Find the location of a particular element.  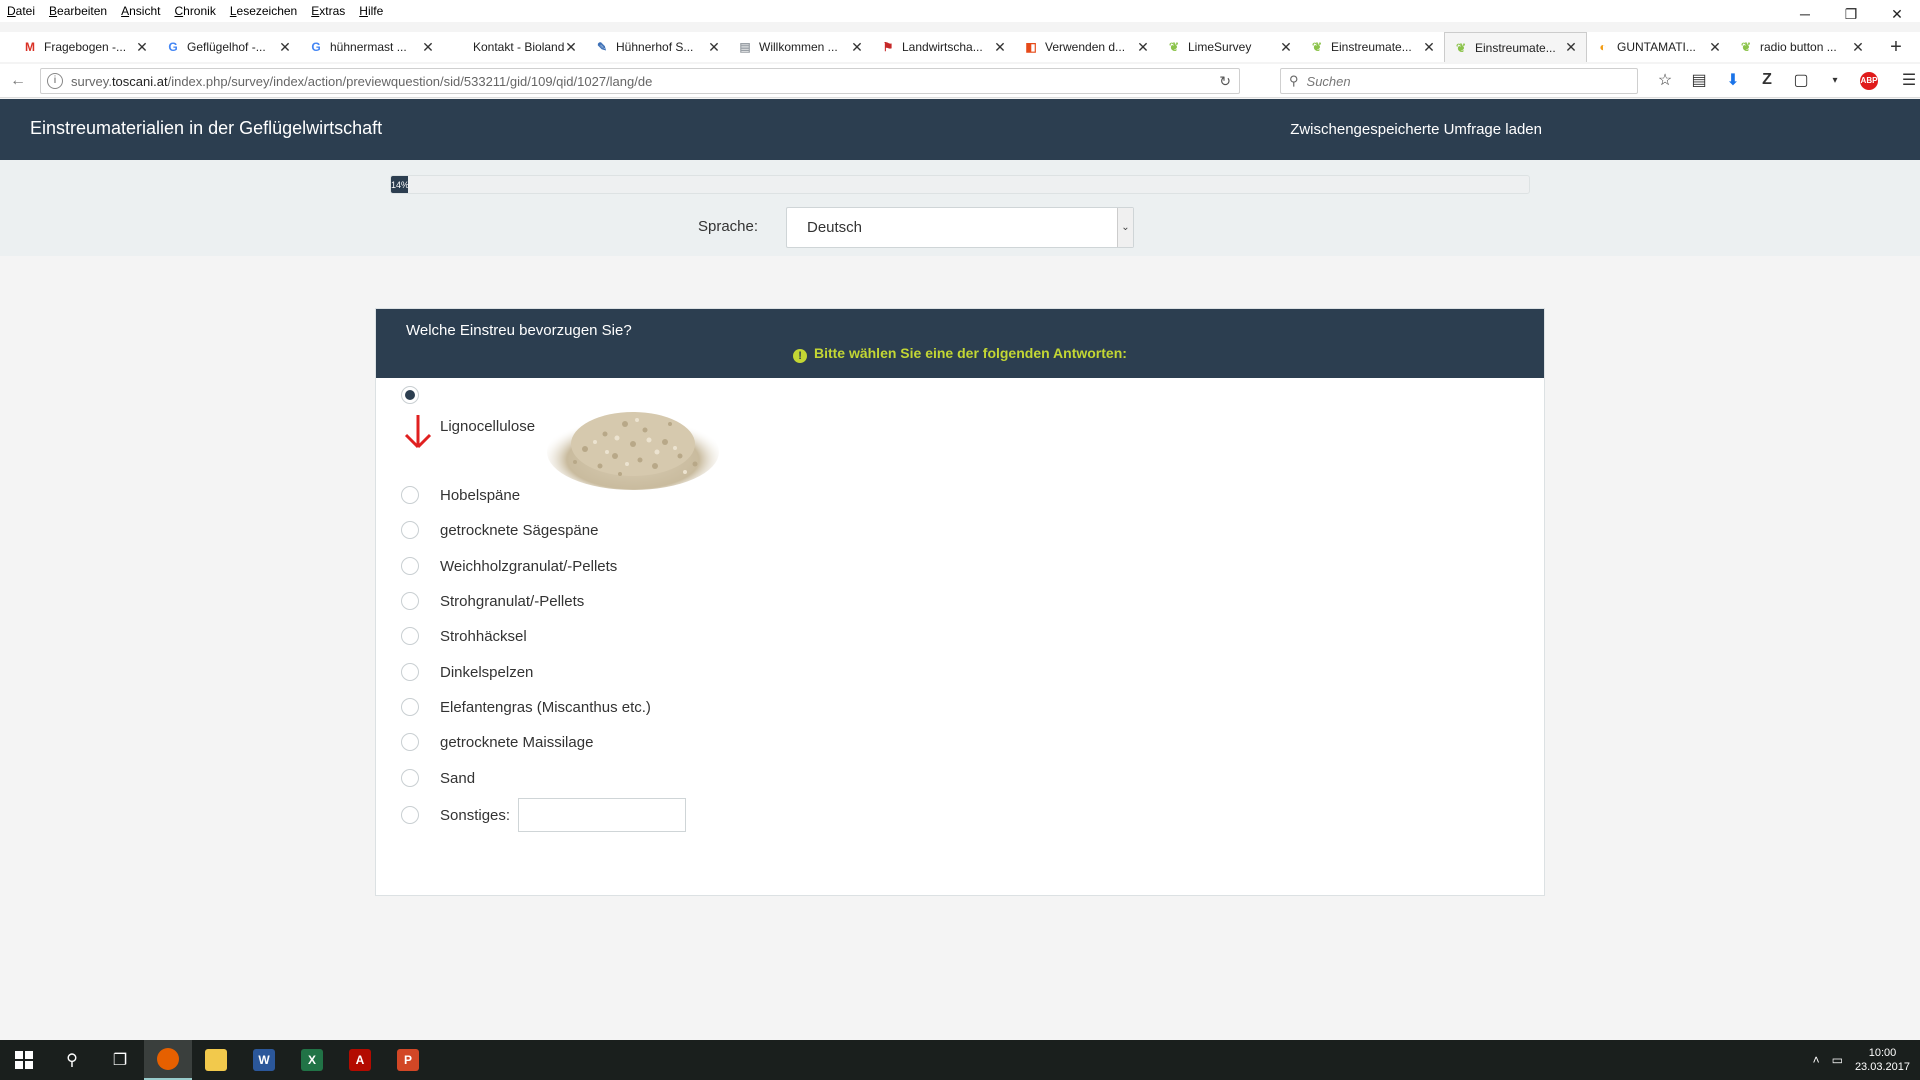

search-icon: ⚲ is located at coordinates (72, 1060).